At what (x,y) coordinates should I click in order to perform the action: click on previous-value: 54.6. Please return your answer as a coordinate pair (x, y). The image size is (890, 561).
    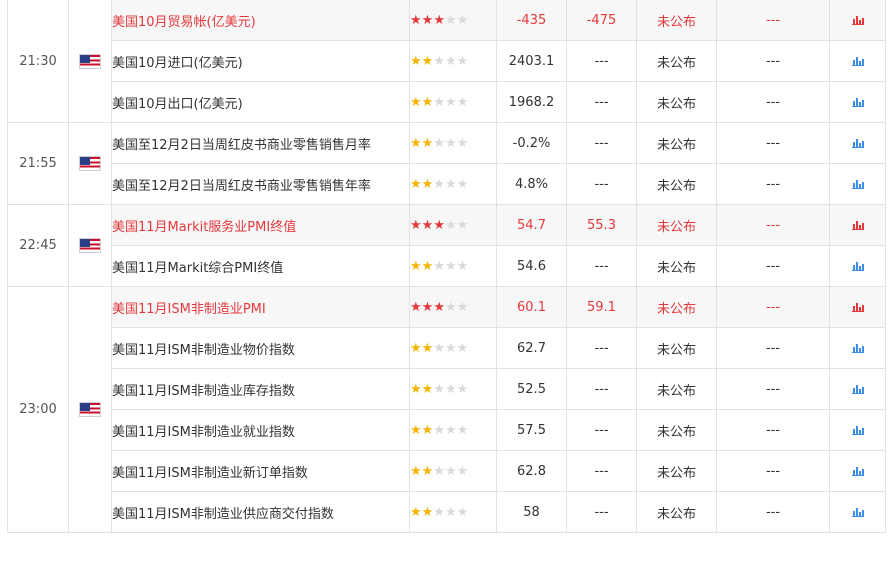
    Looking at the image, I should click on (531, 266).